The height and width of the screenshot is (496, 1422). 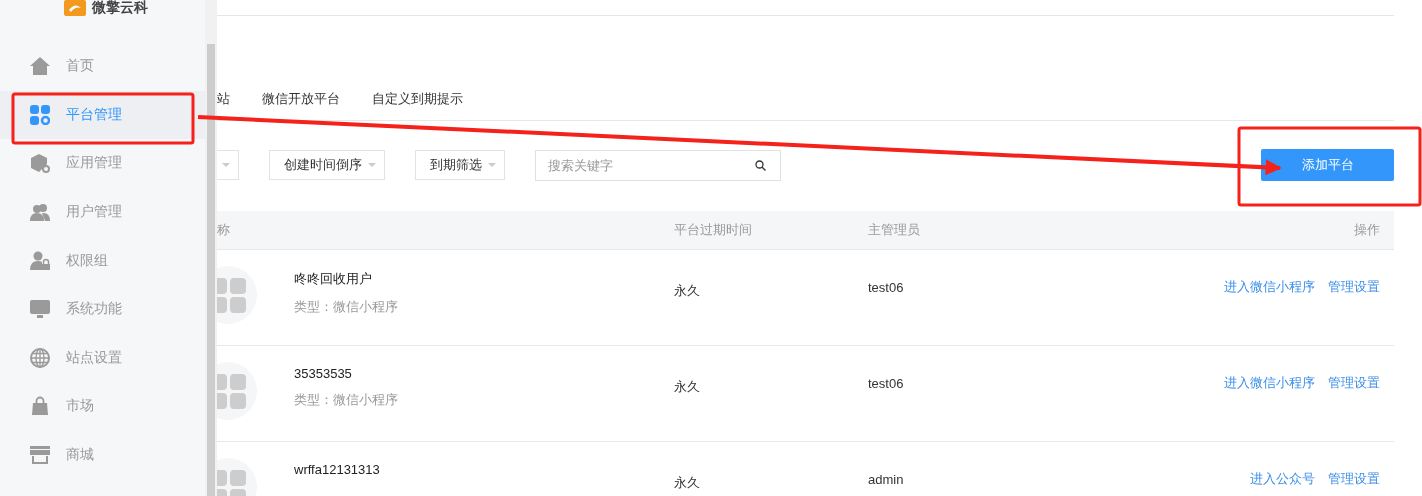 I want to click on column-header: 操作, so click(x=1367, y=230).